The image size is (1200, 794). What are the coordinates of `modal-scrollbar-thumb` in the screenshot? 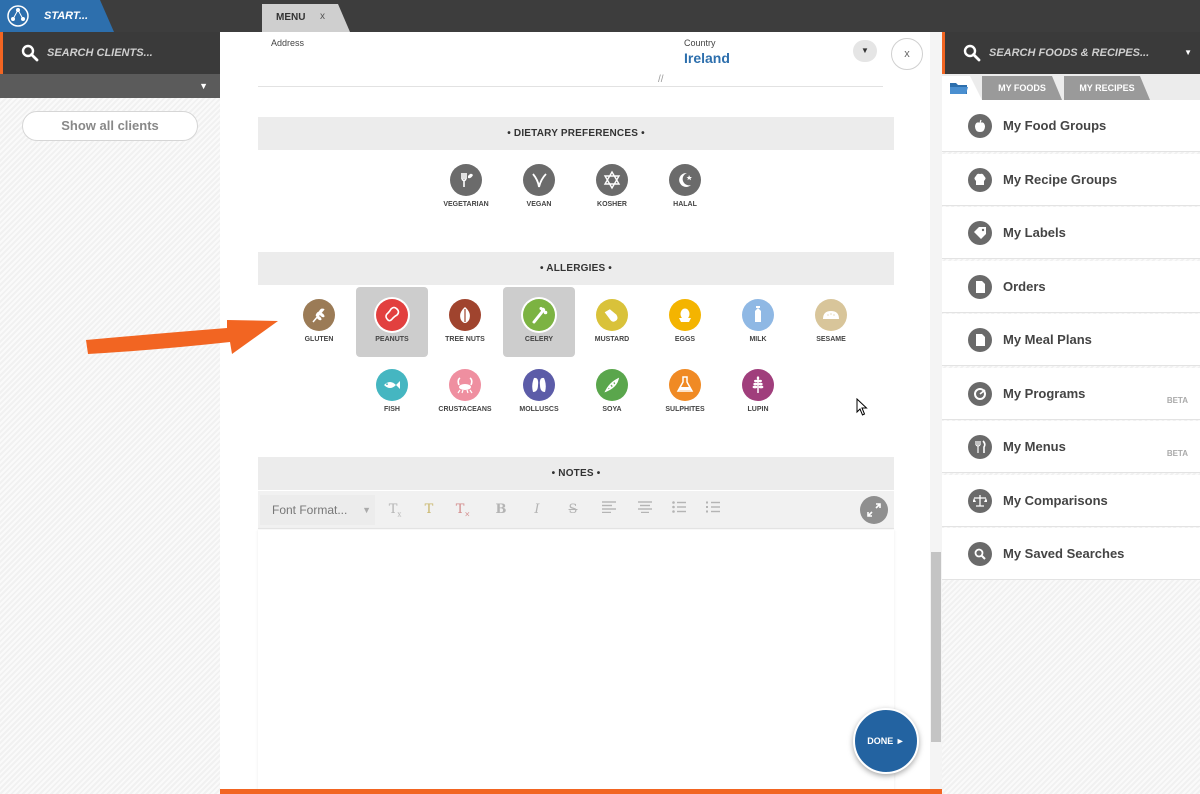 It's located at (936, 647).